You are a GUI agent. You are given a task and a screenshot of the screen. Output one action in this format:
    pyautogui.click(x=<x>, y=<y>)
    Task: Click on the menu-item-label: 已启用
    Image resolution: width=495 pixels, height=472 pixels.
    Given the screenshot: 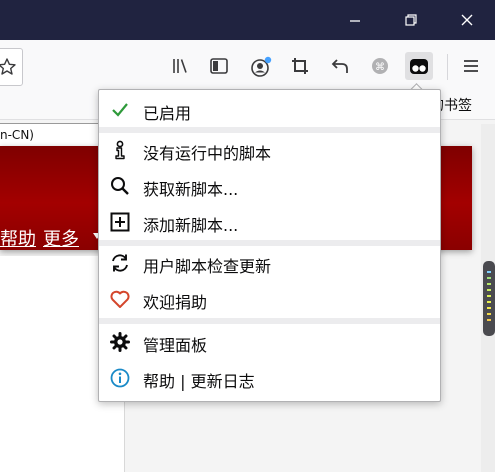 What is the action you would take?
    pyautogui.click(x=167, y=113)
    